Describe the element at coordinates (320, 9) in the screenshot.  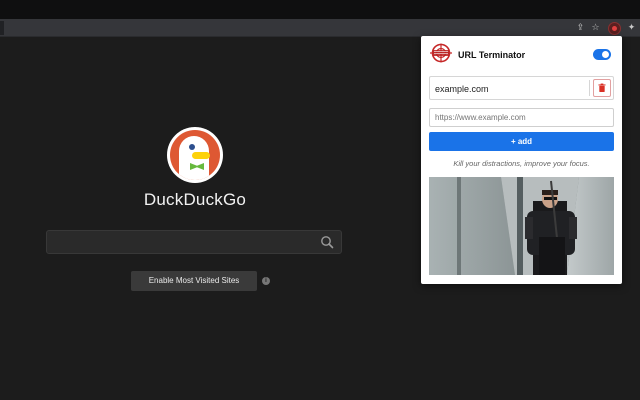
I see `browser-tab-strip` at that location.